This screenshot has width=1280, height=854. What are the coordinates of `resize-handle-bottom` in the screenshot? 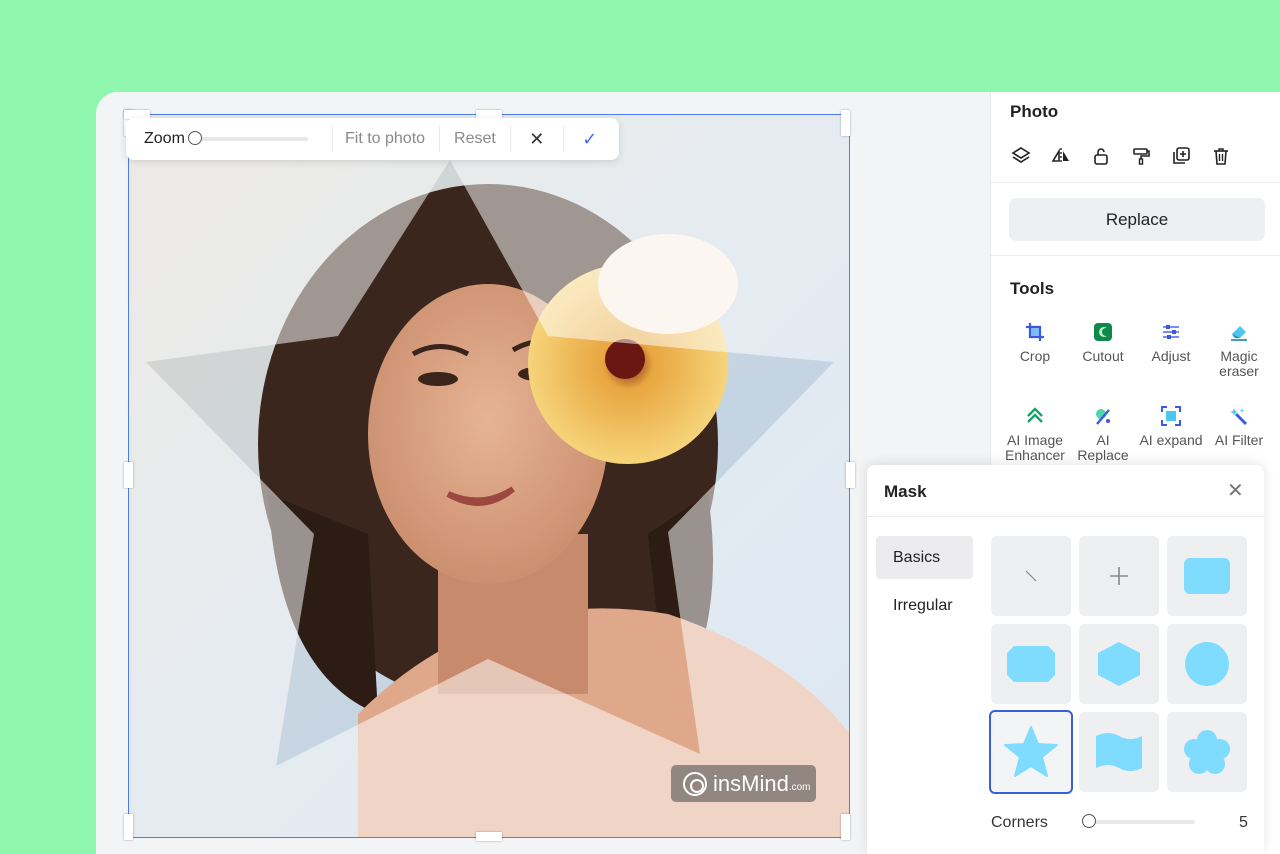 It's located at (489, 836).